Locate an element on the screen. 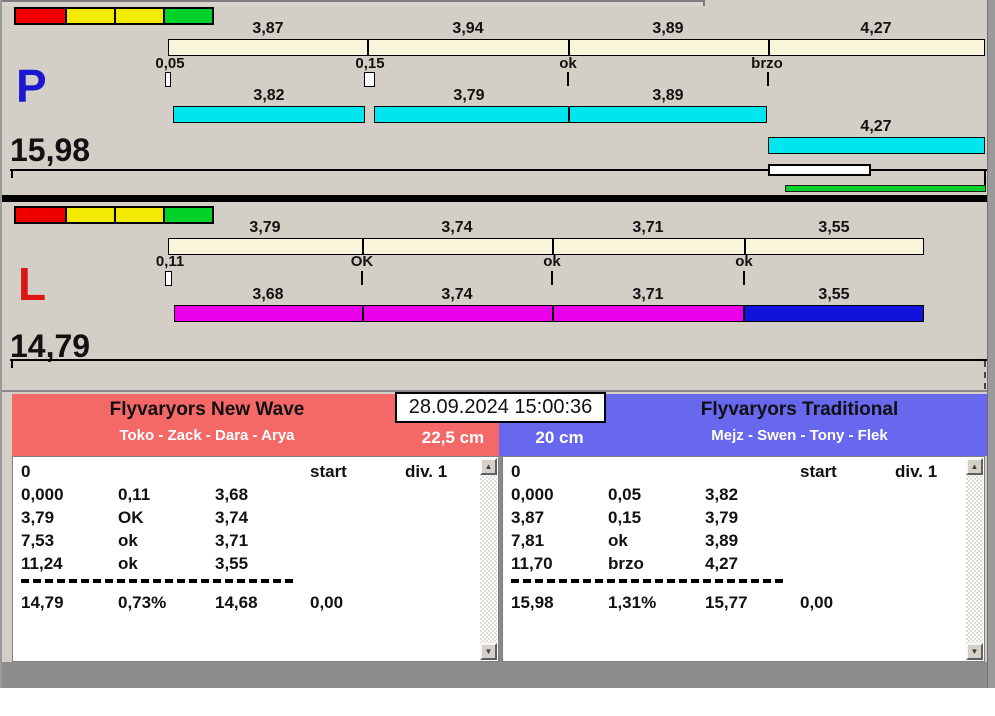  checkpoint-label: 0,11 is located at coordinates (170, 261).